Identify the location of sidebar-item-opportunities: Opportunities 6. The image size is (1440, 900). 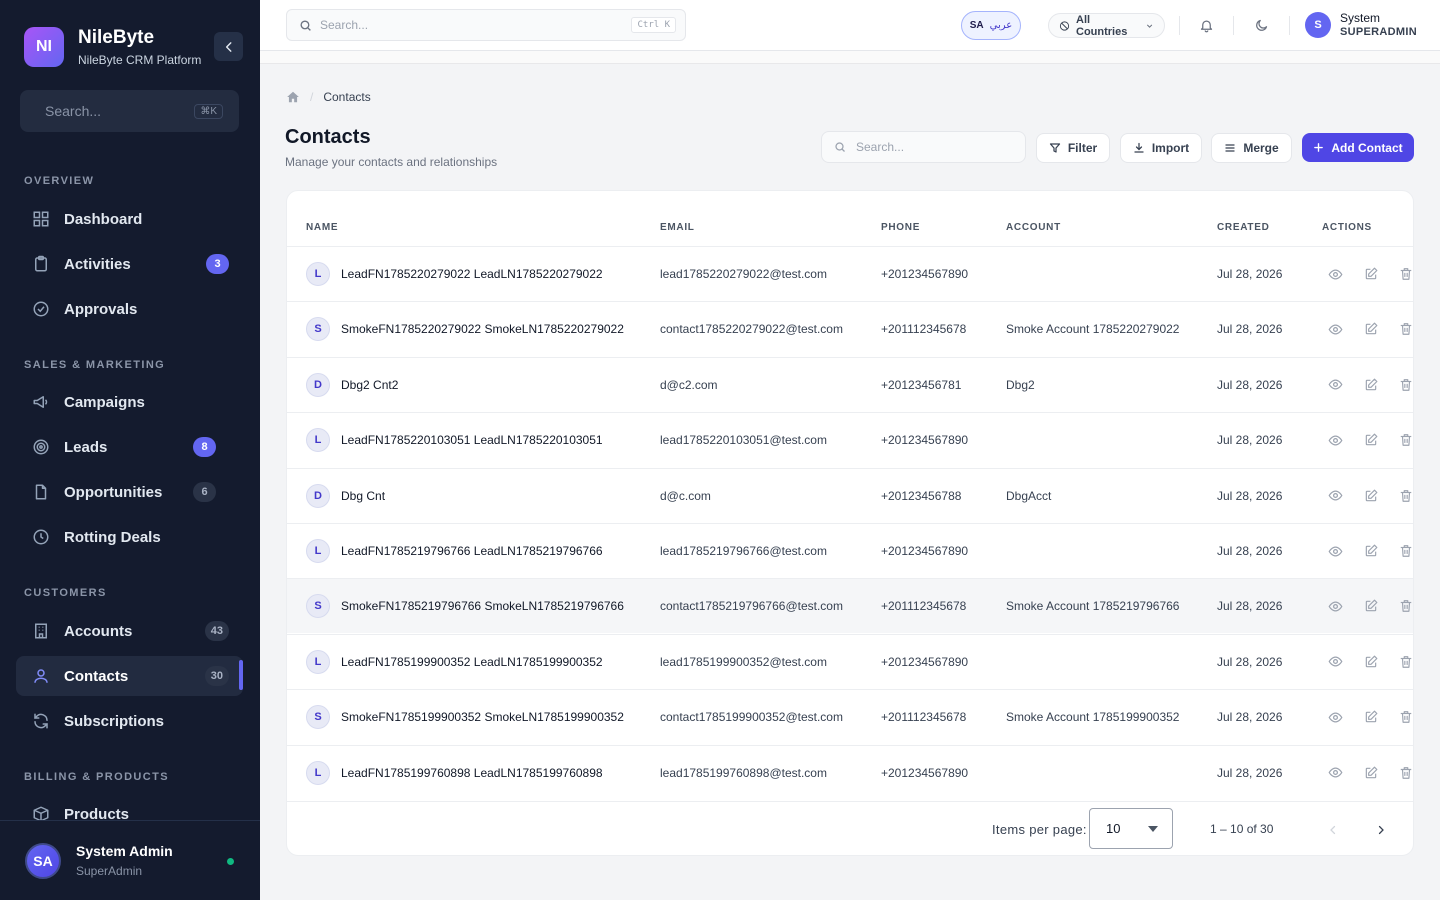
(129, 492).